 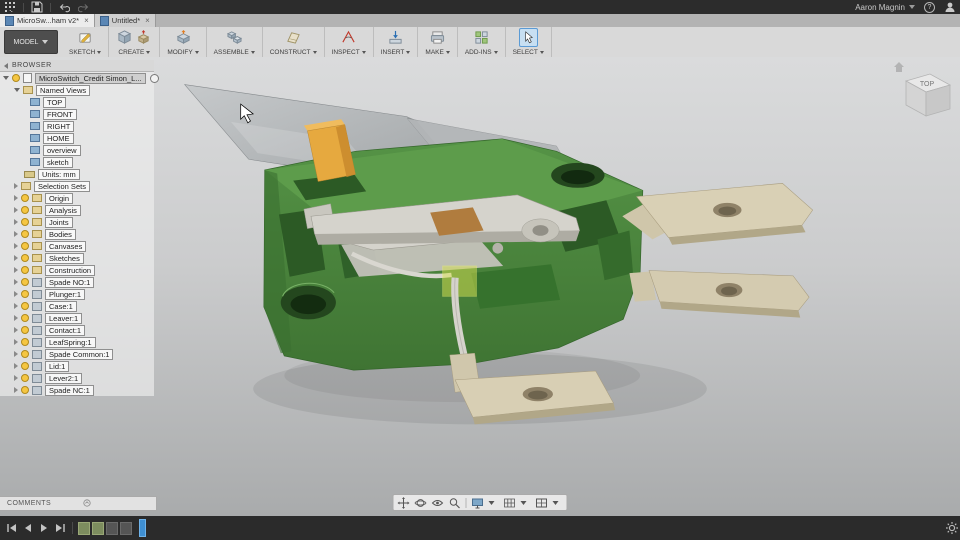 What do you see at coordinates (77, 354) in the screenshot?
I see `tree-row-component: Spade Common:1` at bounding box center [77, 354].